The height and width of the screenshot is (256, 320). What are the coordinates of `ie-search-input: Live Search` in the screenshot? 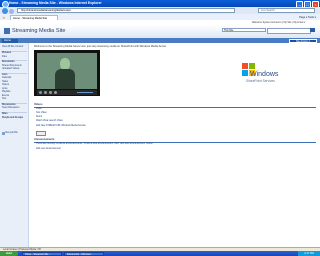 It's located at (286, 10).